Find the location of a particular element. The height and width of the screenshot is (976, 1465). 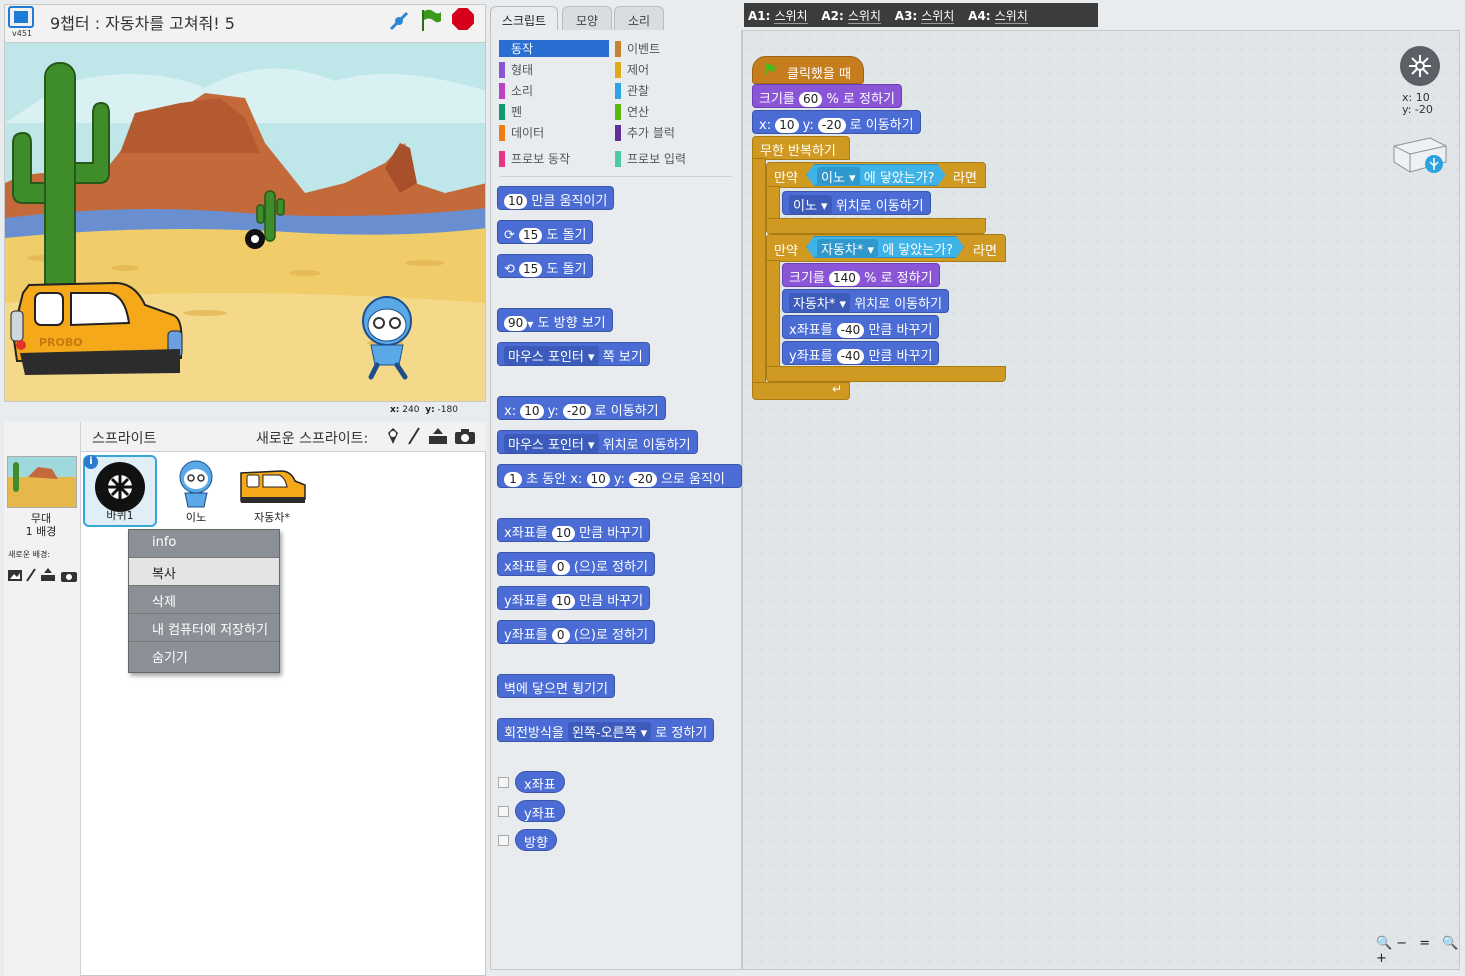

block-input: 60 is located at coordinates (811, 99).